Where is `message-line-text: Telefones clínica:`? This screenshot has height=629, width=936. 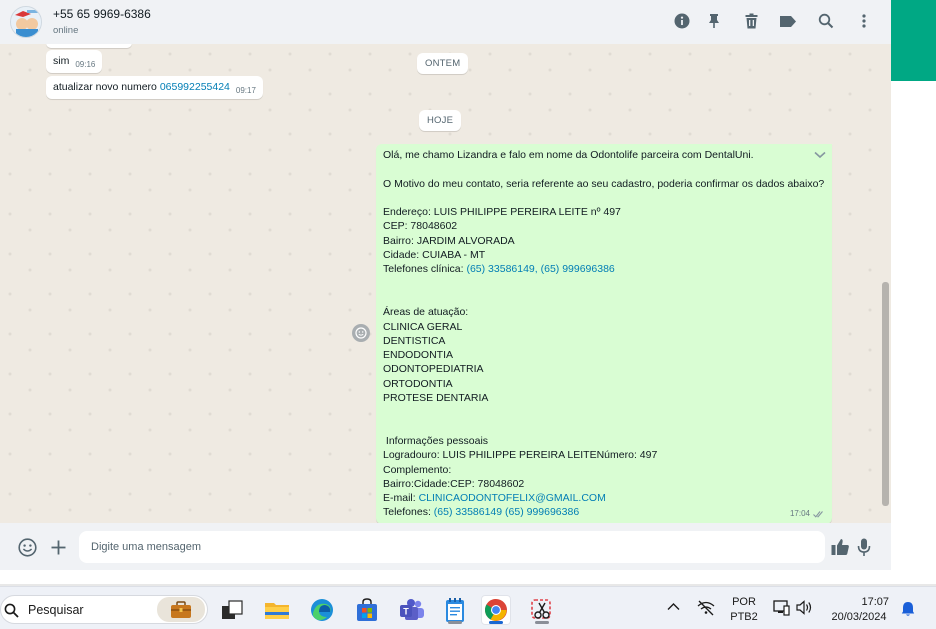 message-line-text: Telefones clínica: is located at coordinates (425, 269).